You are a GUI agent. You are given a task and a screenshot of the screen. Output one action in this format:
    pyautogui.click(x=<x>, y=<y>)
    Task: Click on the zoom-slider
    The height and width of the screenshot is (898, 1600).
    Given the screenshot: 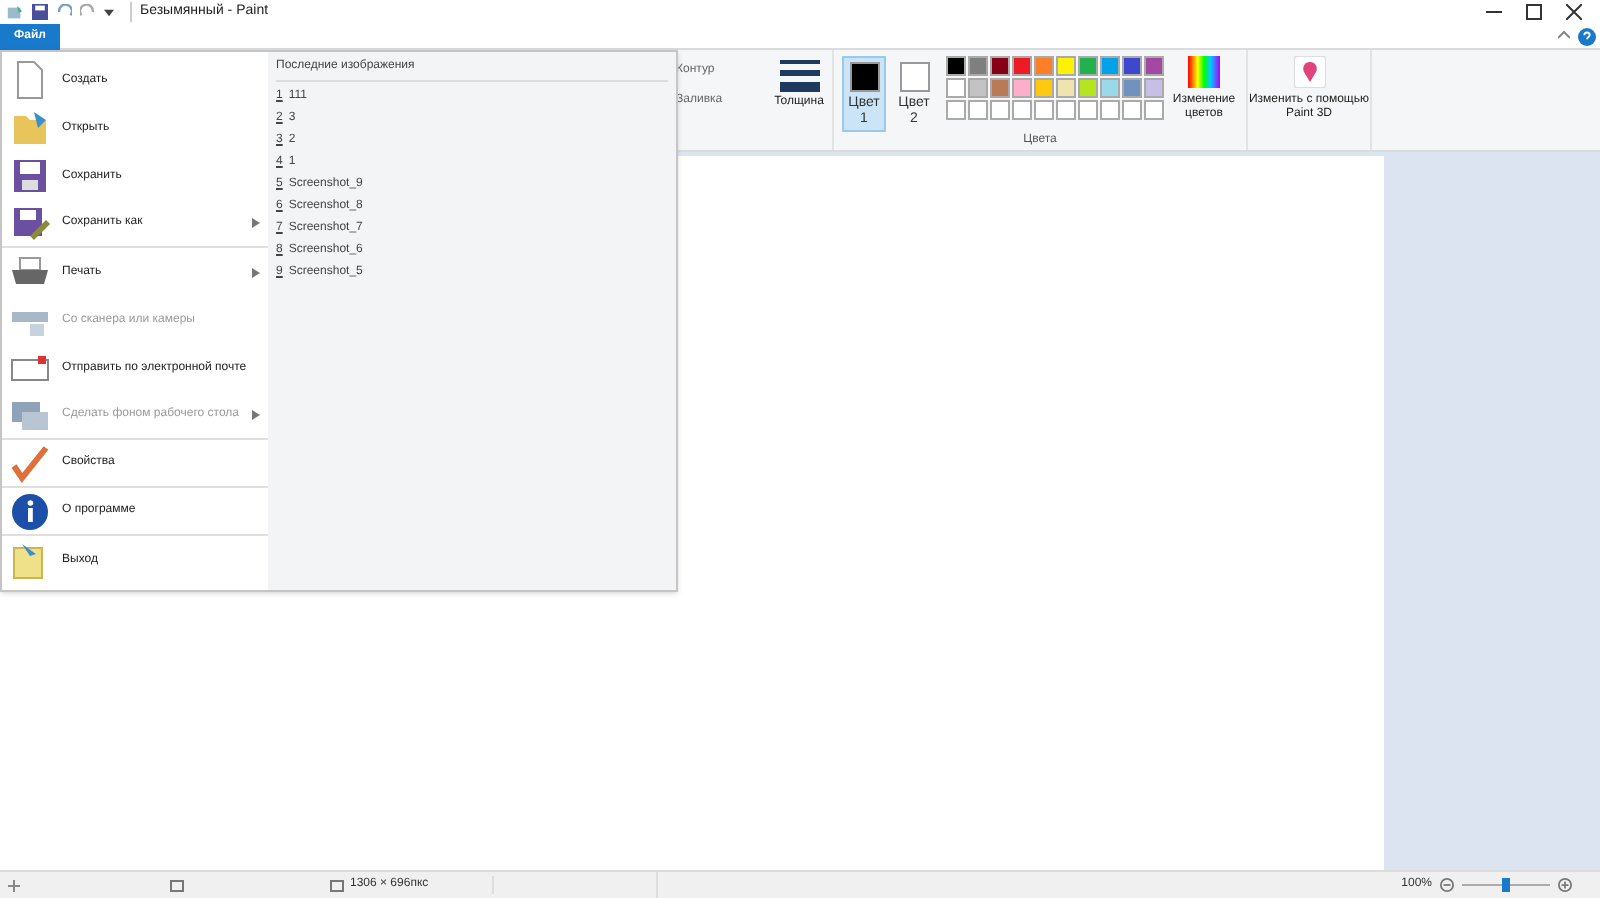 What is the action you would take?
    pyautogui.click(x=1506, y=885)
    